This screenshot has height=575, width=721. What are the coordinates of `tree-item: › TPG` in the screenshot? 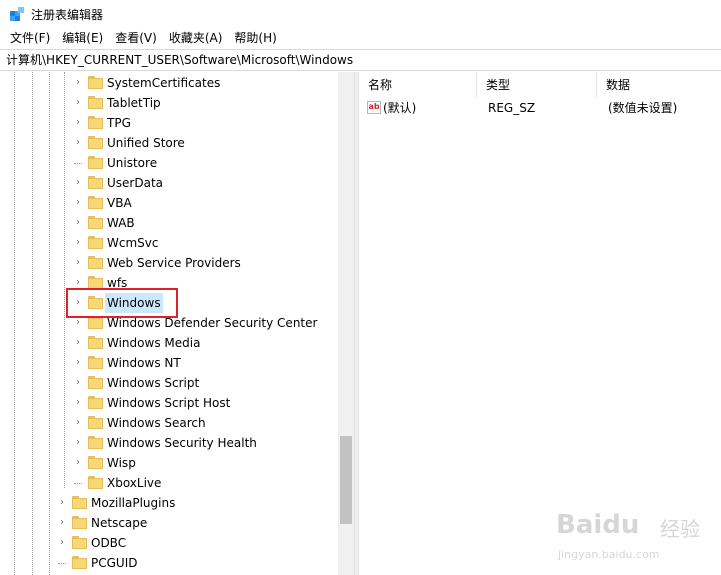 It's located at (169, 123).